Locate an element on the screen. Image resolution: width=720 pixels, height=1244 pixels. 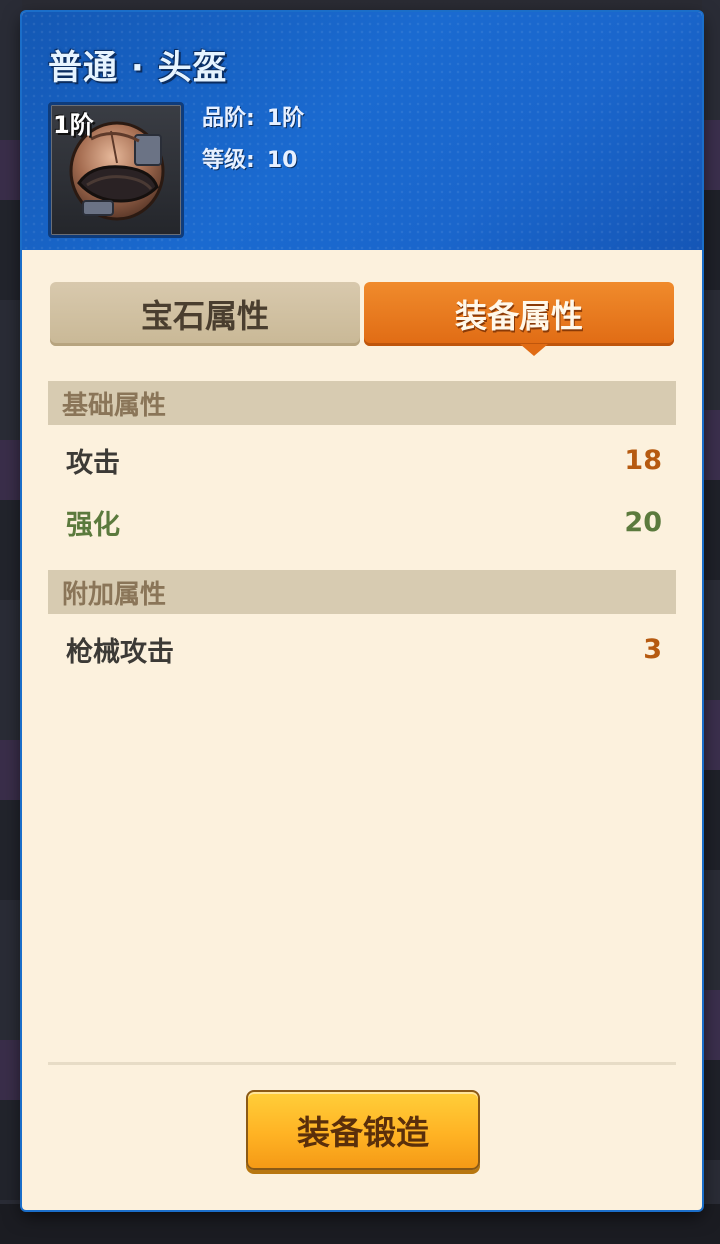
background-bottom-bar is located at coordinates (360, 1224).